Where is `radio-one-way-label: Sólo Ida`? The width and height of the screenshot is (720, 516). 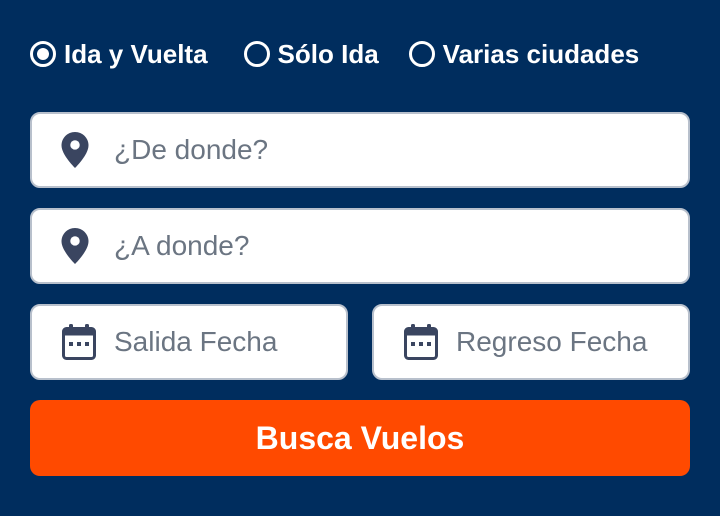
radio-one-way-label: Sólo Ida is located at coordinates (328, 53).